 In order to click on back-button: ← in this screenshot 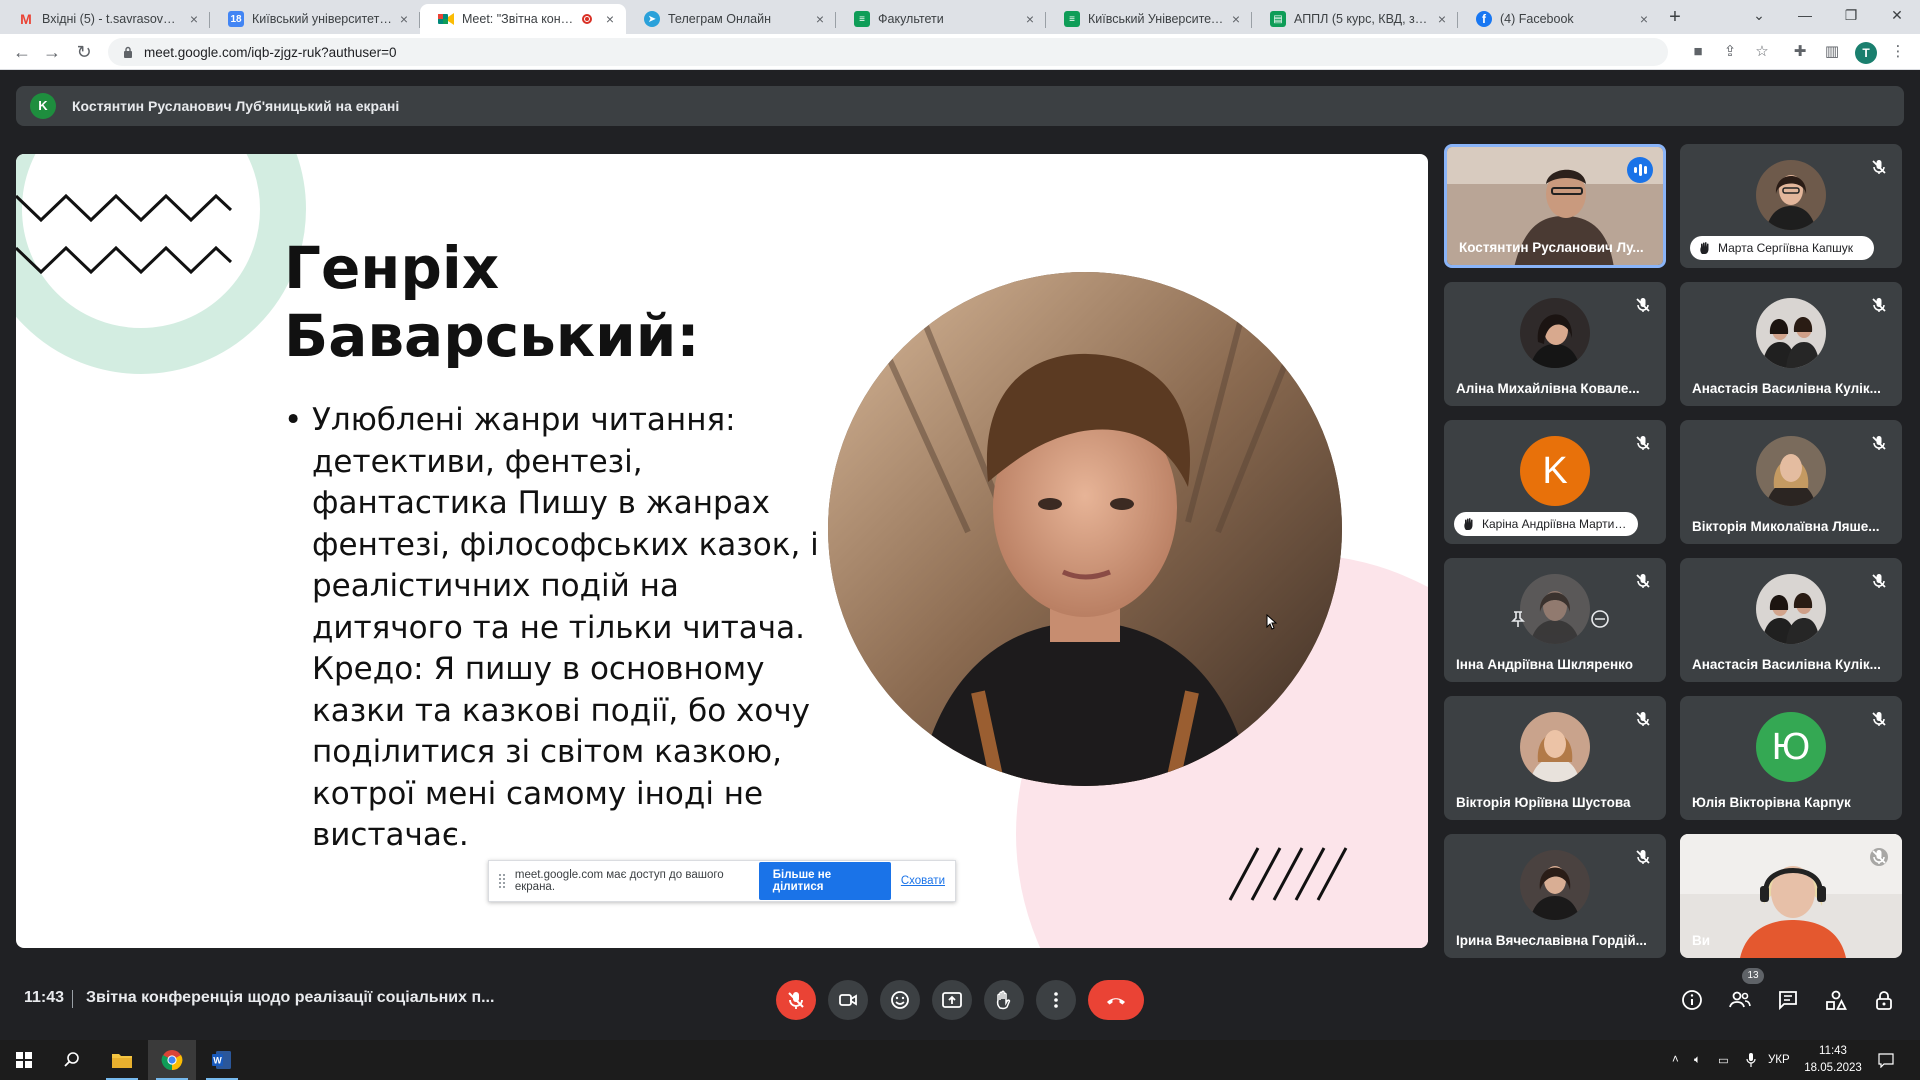, I will do `click(22, 52)`.